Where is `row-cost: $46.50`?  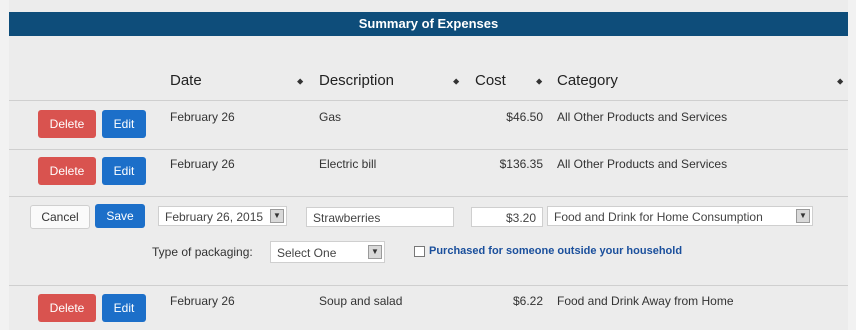
row-cost: $46.50 is located at coordinates (524, 117).